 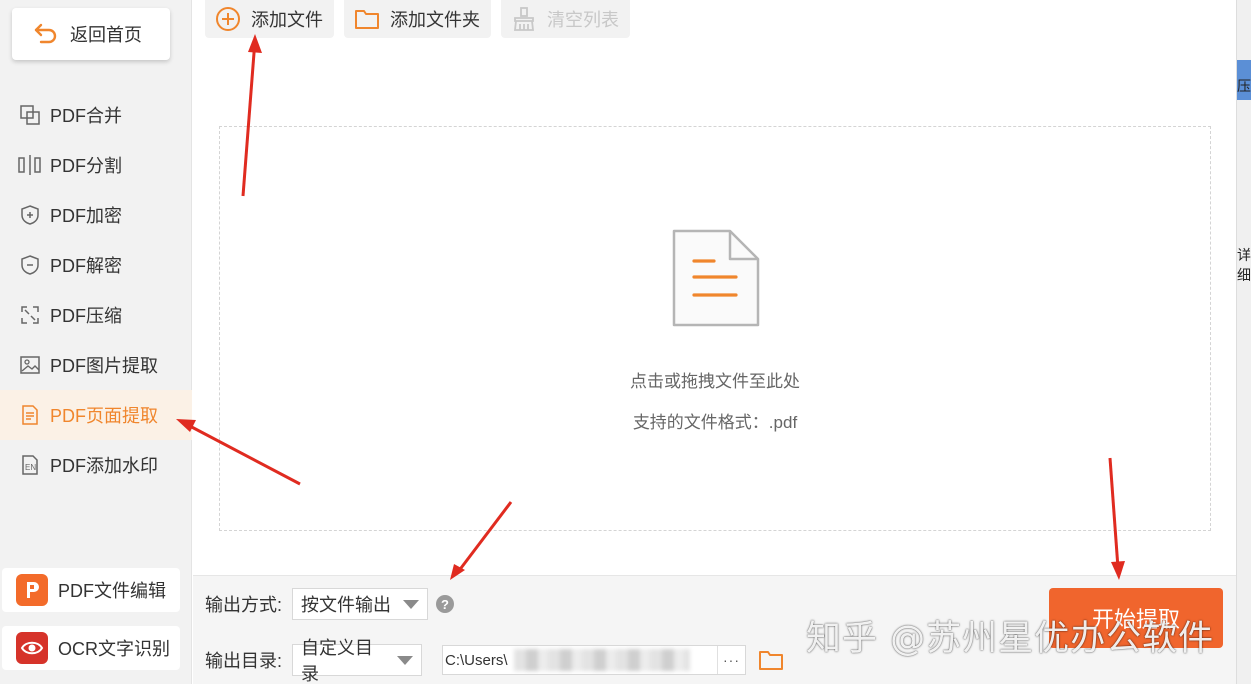 I want to click on document-icon, so click(x=716, y=278).